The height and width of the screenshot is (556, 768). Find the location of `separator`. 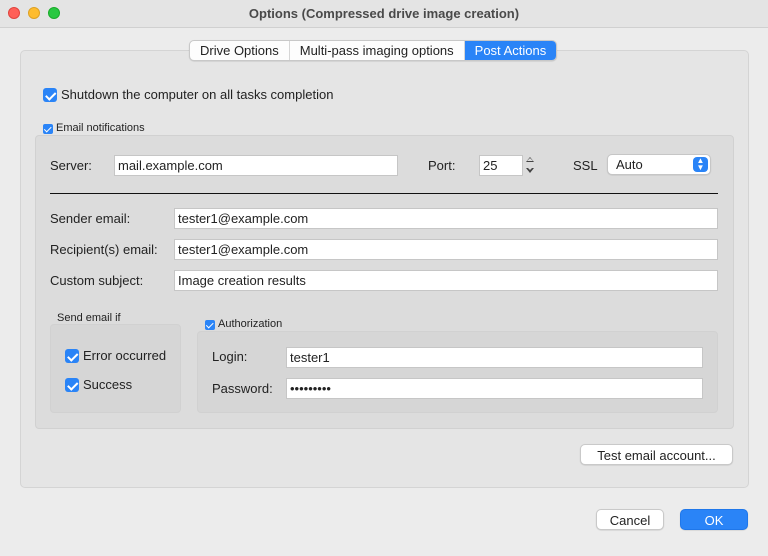

separator is located at coordinates (384, 193).